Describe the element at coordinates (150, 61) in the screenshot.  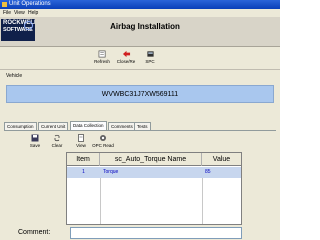
I see `spc-label: SPC` at that location.